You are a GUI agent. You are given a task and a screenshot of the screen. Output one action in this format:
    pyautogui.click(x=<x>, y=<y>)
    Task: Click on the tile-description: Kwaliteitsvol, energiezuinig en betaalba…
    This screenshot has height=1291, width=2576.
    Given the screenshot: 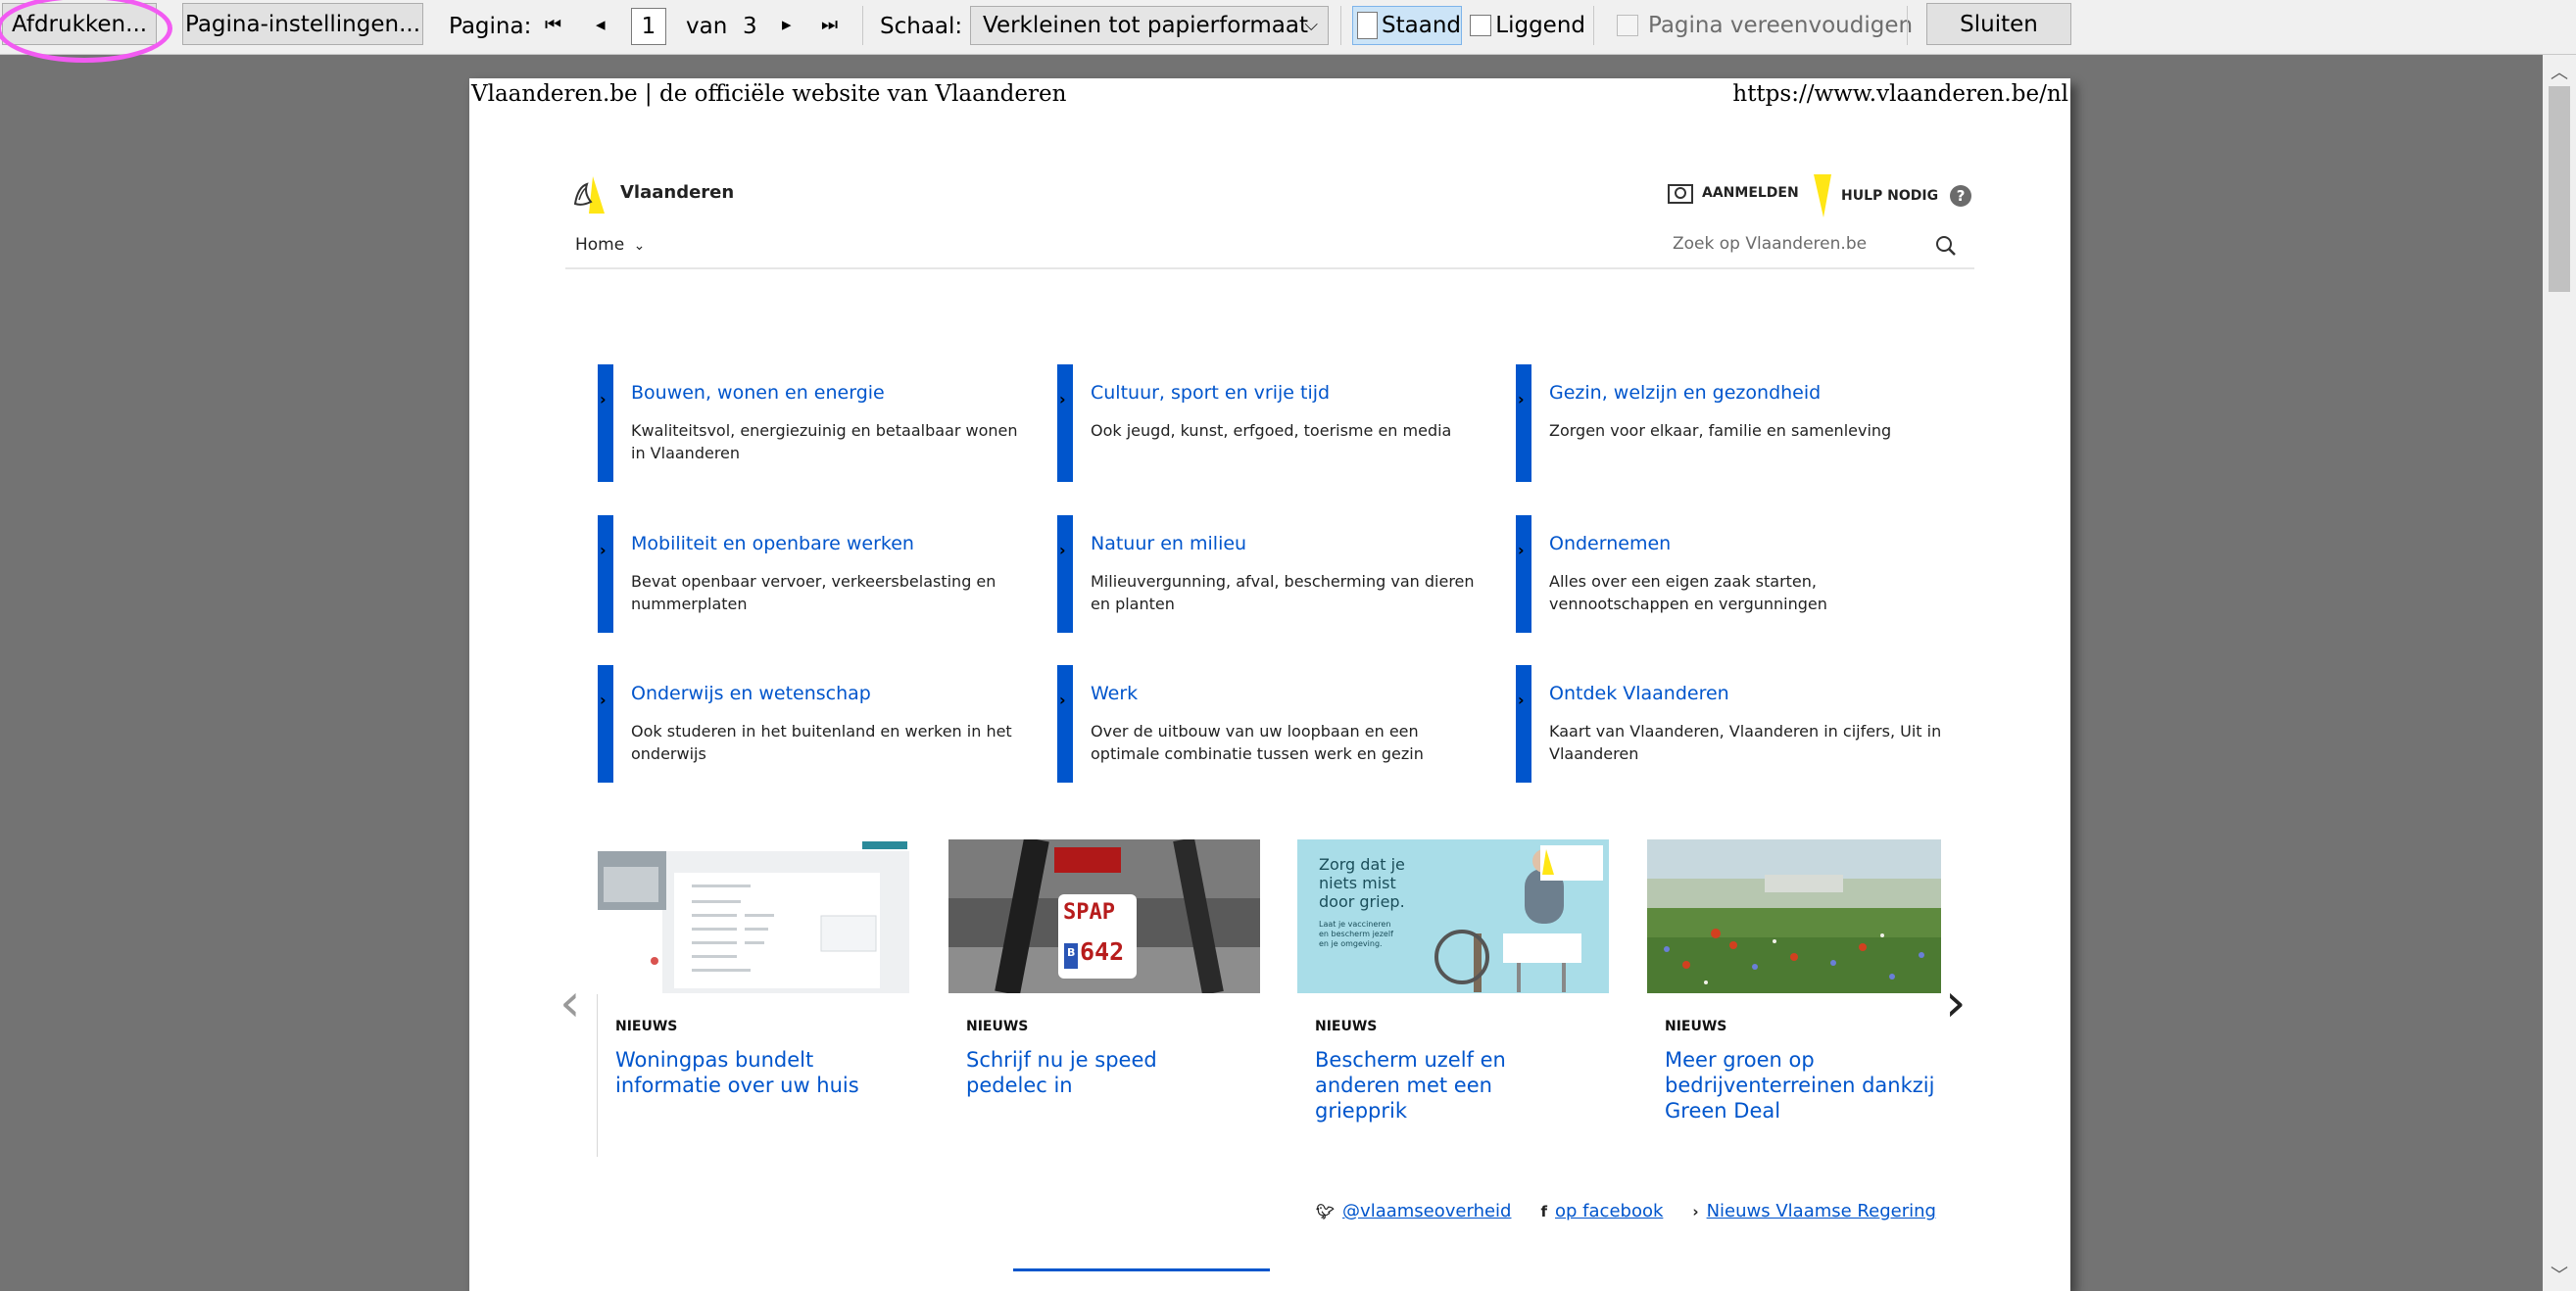 What is the action you would take?
    pyautogui.click(x=824, y=442)
    